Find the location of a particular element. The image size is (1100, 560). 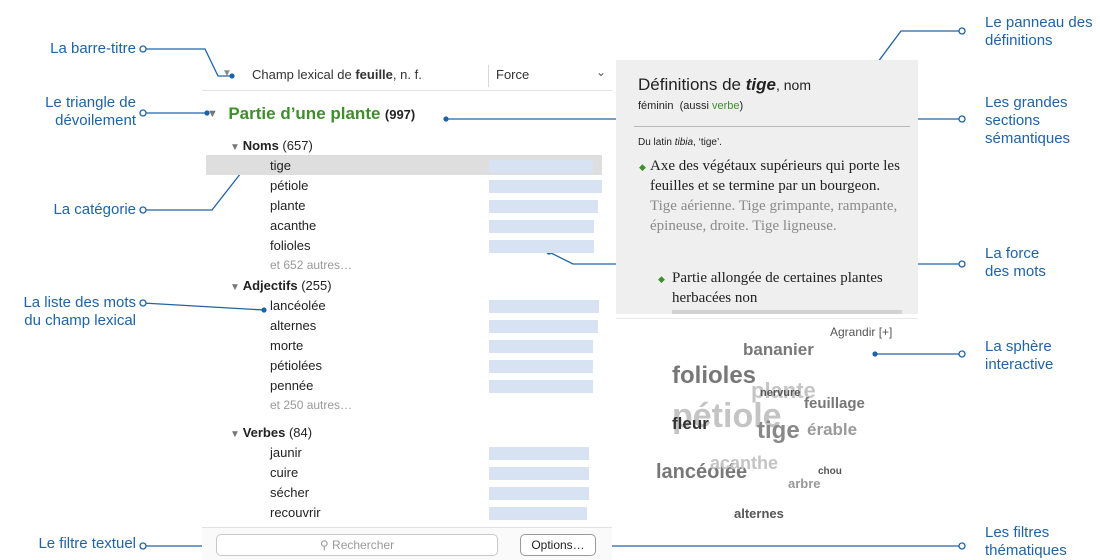

definition-gender: féminin is located at coordinates (656, 106).